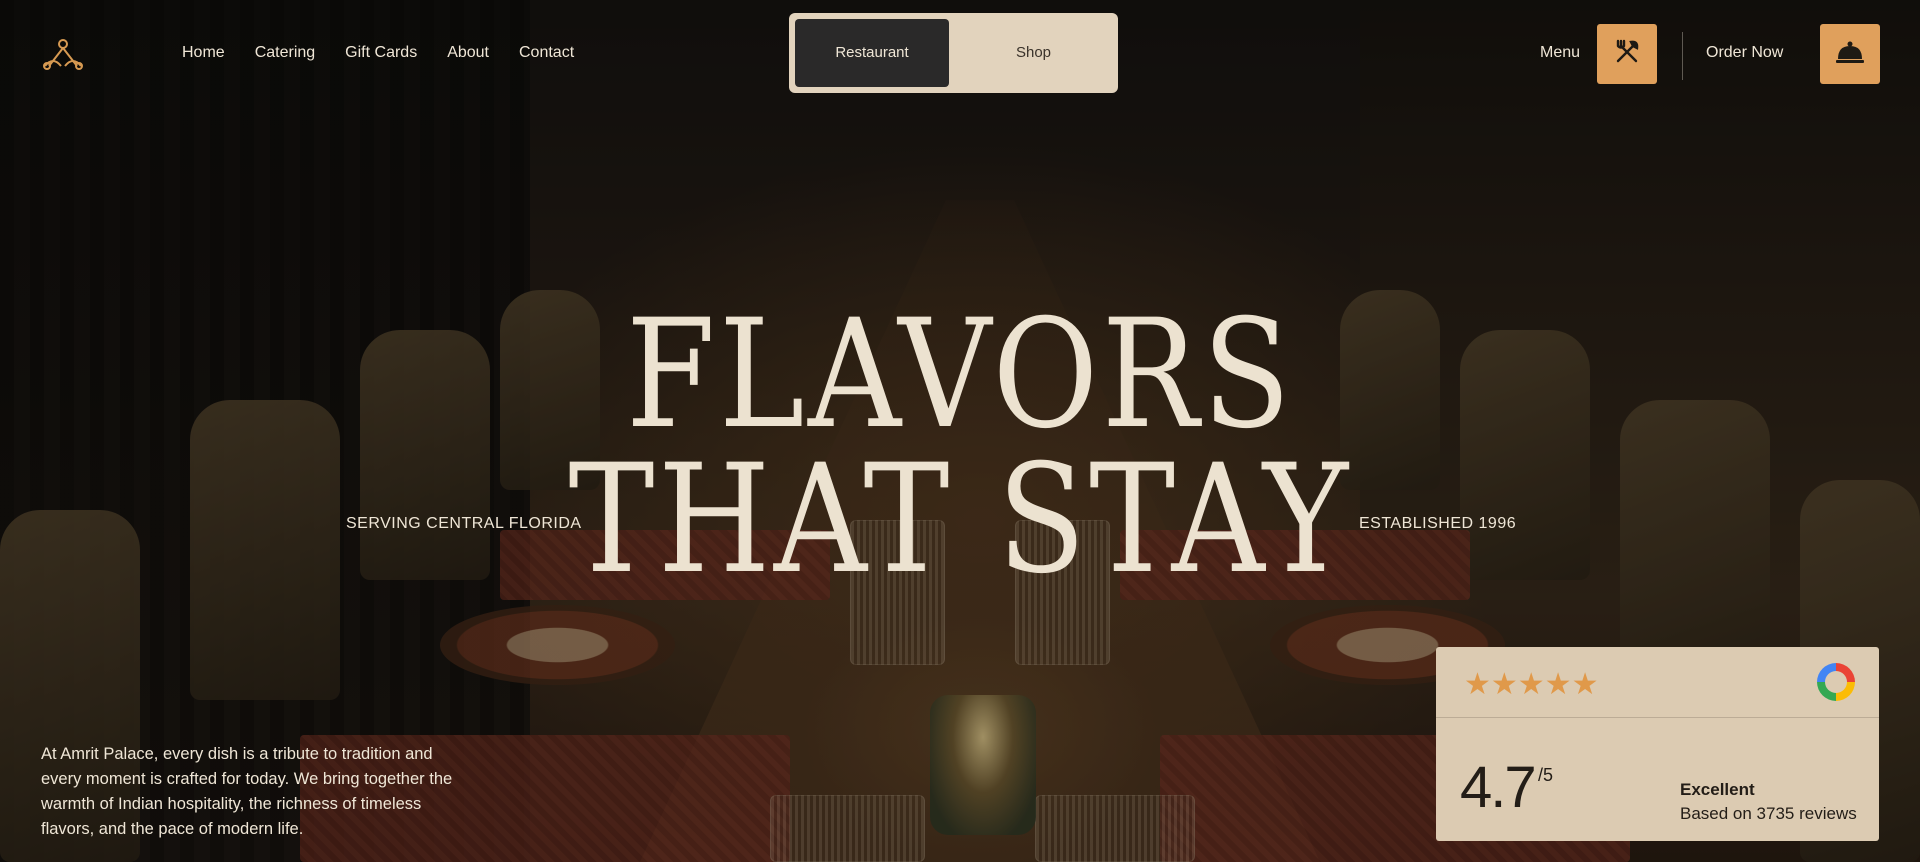  I want to click on order-now-button, so click(1850, 54).